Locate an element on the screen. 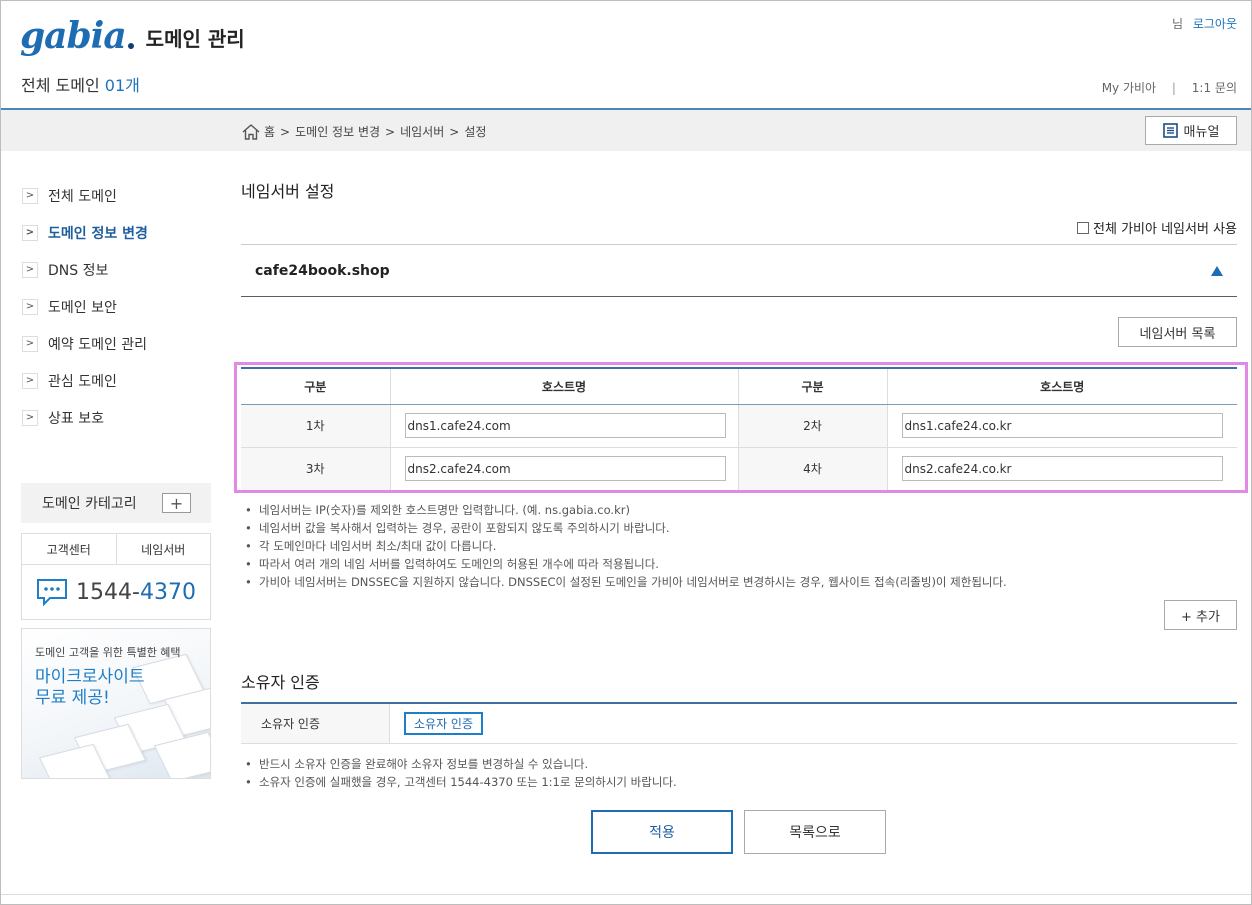 Image resolution: width=1252 pixels, height=905 pixels. sidebar-item-label: DNS 정보 is located at coordinates (78, 270).